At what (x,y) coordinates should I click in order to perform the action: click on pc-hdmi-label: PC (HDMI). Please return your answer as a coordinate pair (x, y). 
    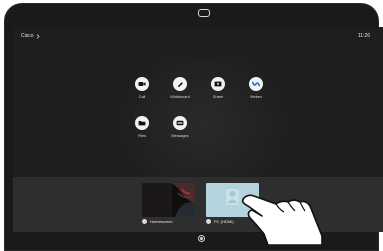
    Looking at the image, I should click on (224, 221).